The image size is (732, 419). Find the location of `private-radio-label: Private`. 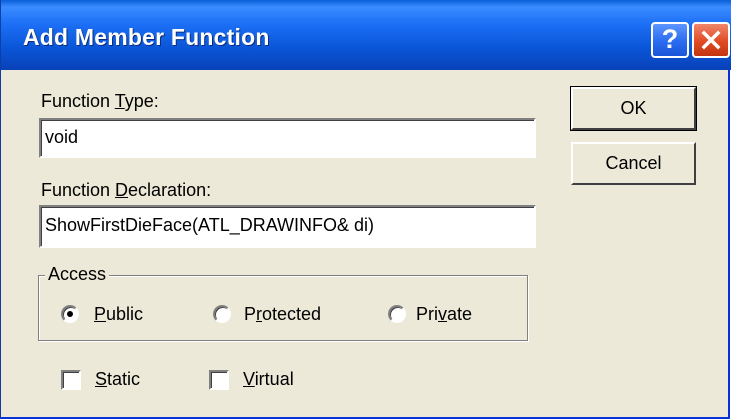

private-radio-label: Private is located at coordinates (444, 314).